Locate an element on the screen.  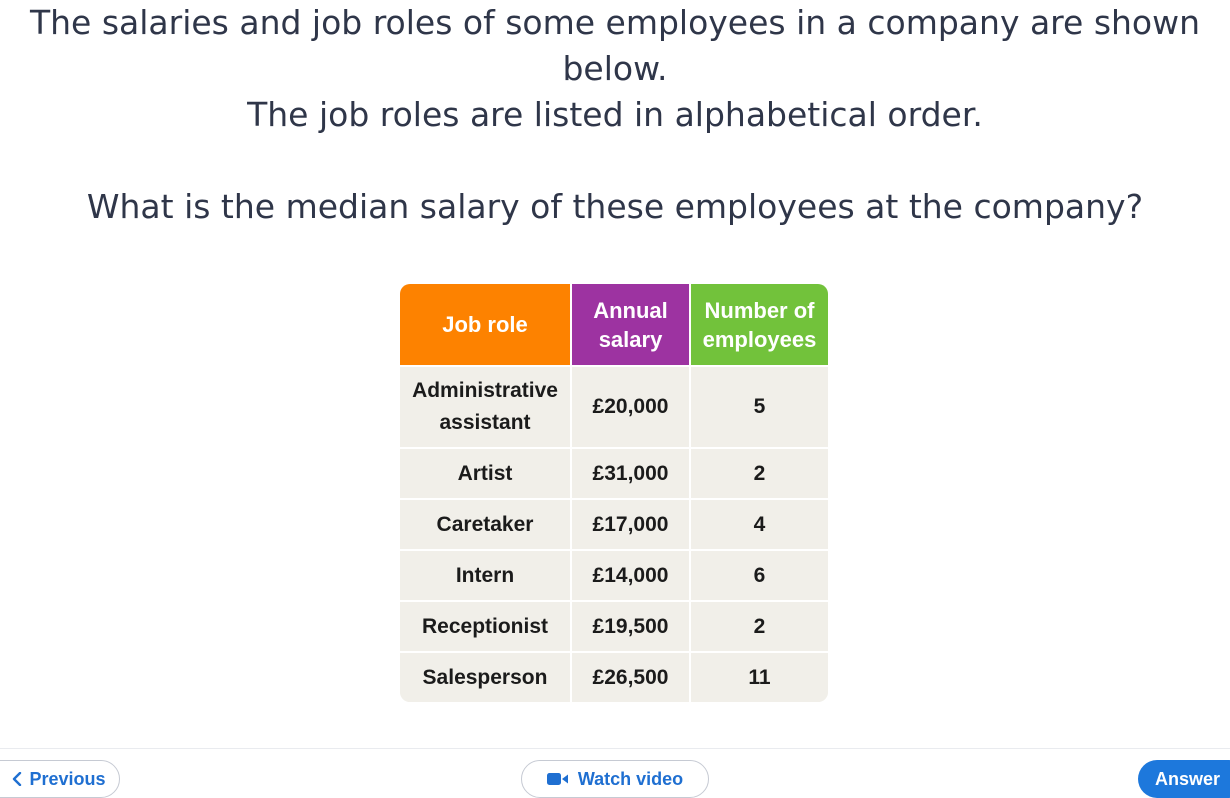
cell-job-role-line2: assistant is located at coordinates (485, 422).